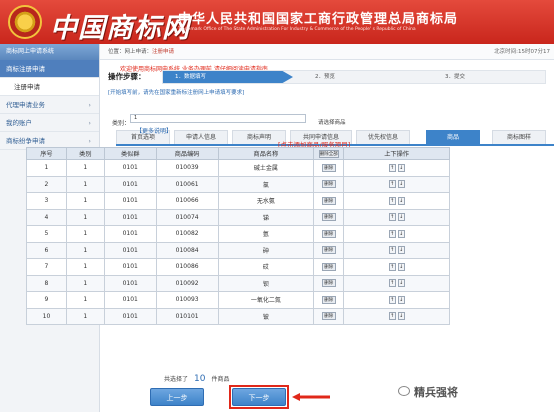 This screenshot has width=554, height=412. Describe the element at coordinates (238, 316) in the screenshot. I see `table-row: 10 1 0101 010101 铍删除 ↑ ↓` at that location.